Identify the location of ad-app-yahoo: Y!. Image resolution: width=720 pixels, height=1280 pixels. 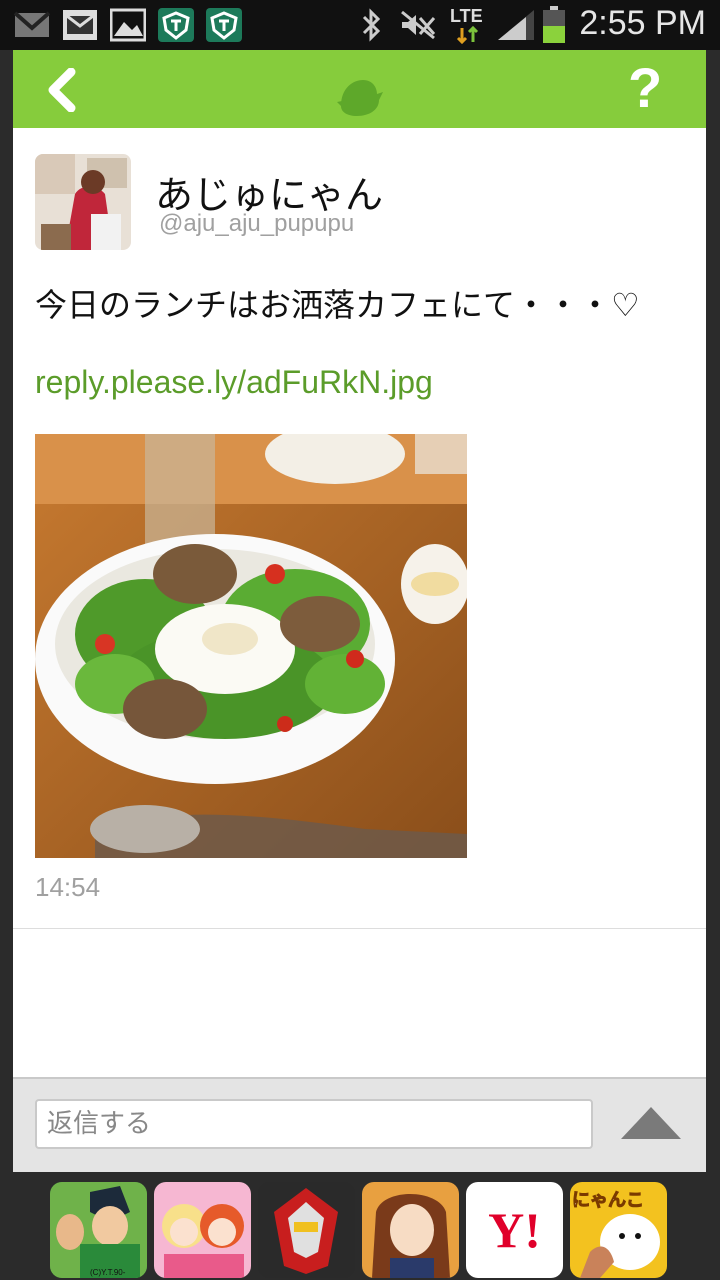
(514, 1230).